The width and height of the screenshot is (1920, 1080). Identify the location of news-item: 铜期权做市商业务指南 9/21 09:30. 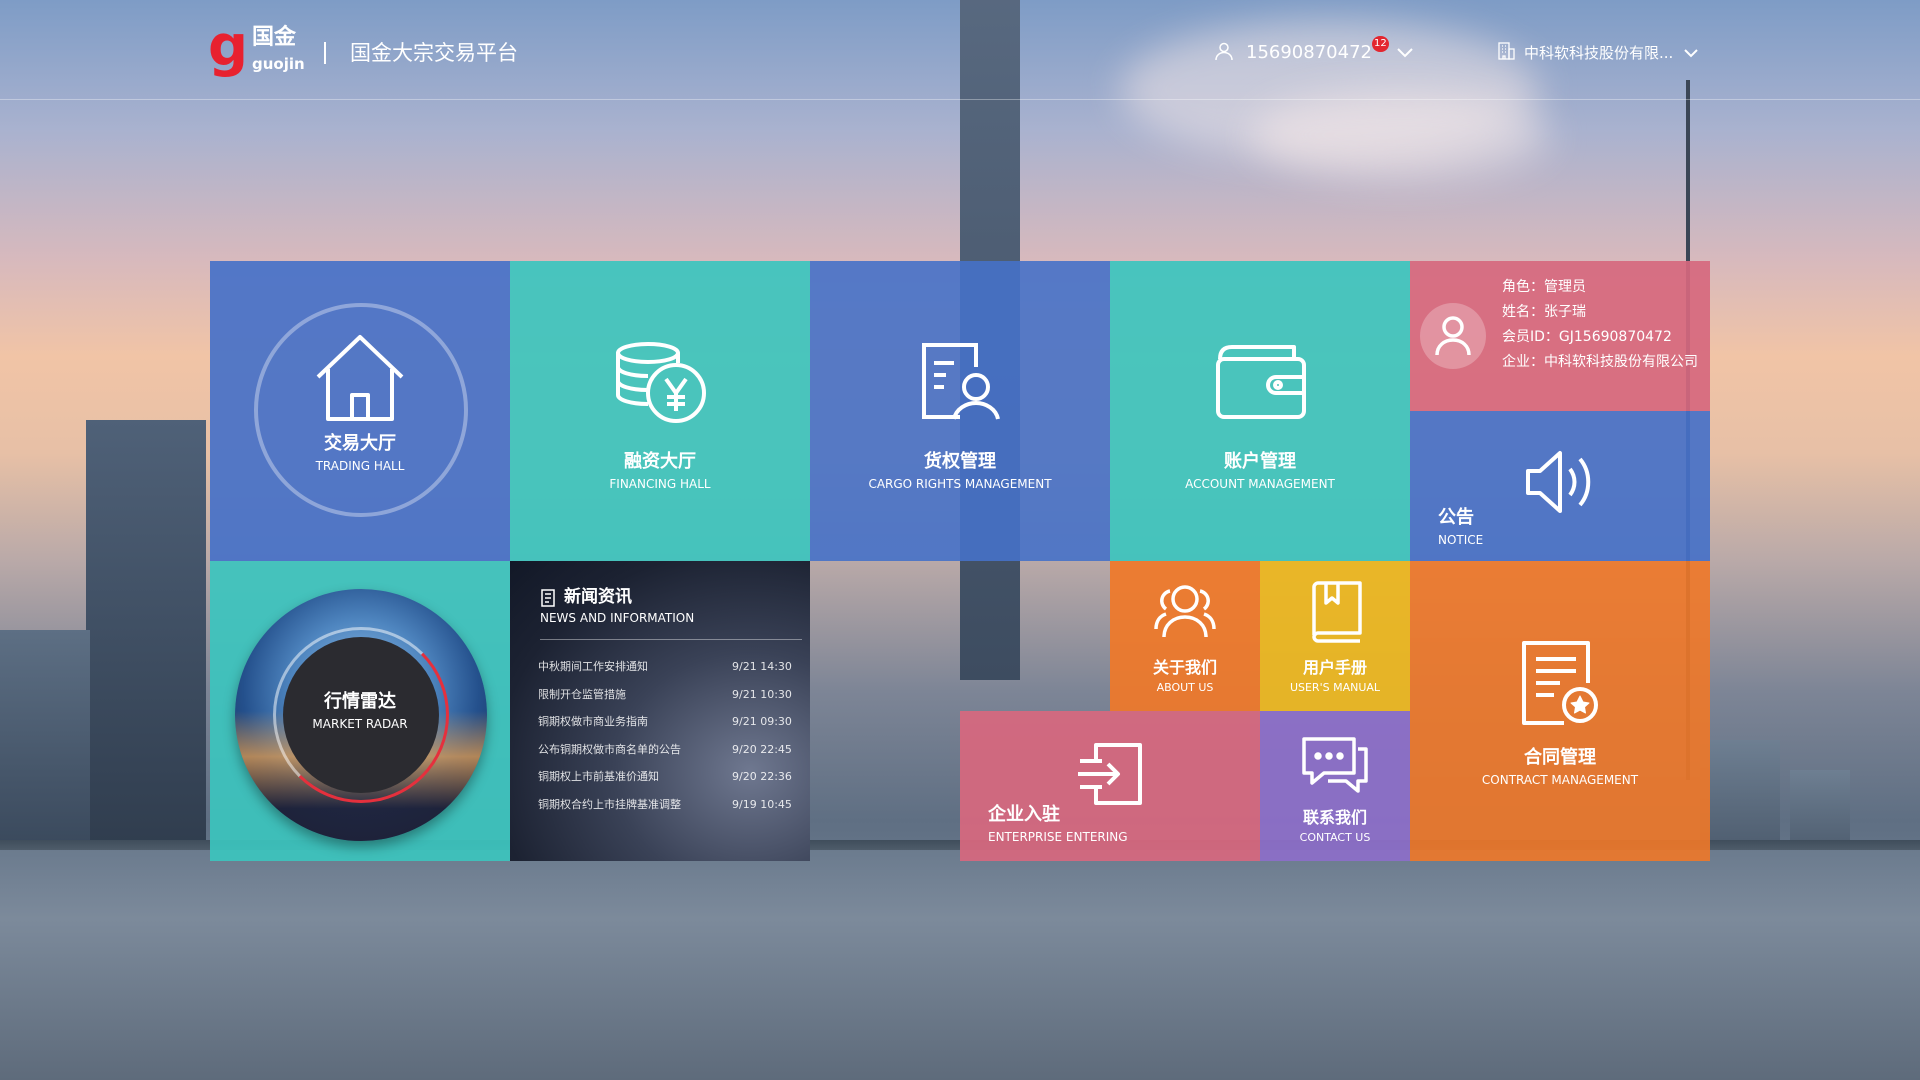
(670, 722).